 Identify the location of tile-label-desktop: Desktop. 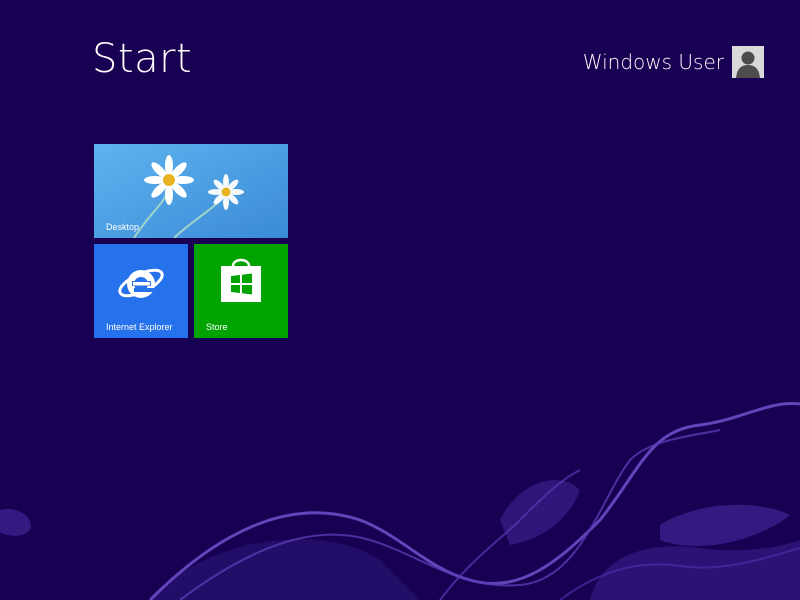
(123, 227).